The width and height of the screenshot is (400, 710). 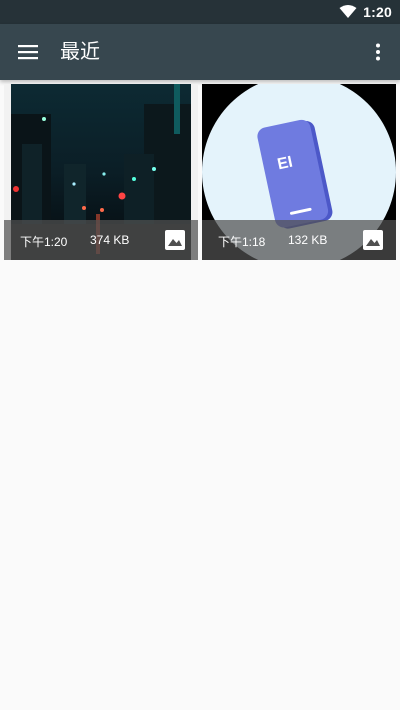 What do you see at coordinates (110, 240) in the screenshot?
I see `file-size: 374 KB` at bounding box center [110, 240].